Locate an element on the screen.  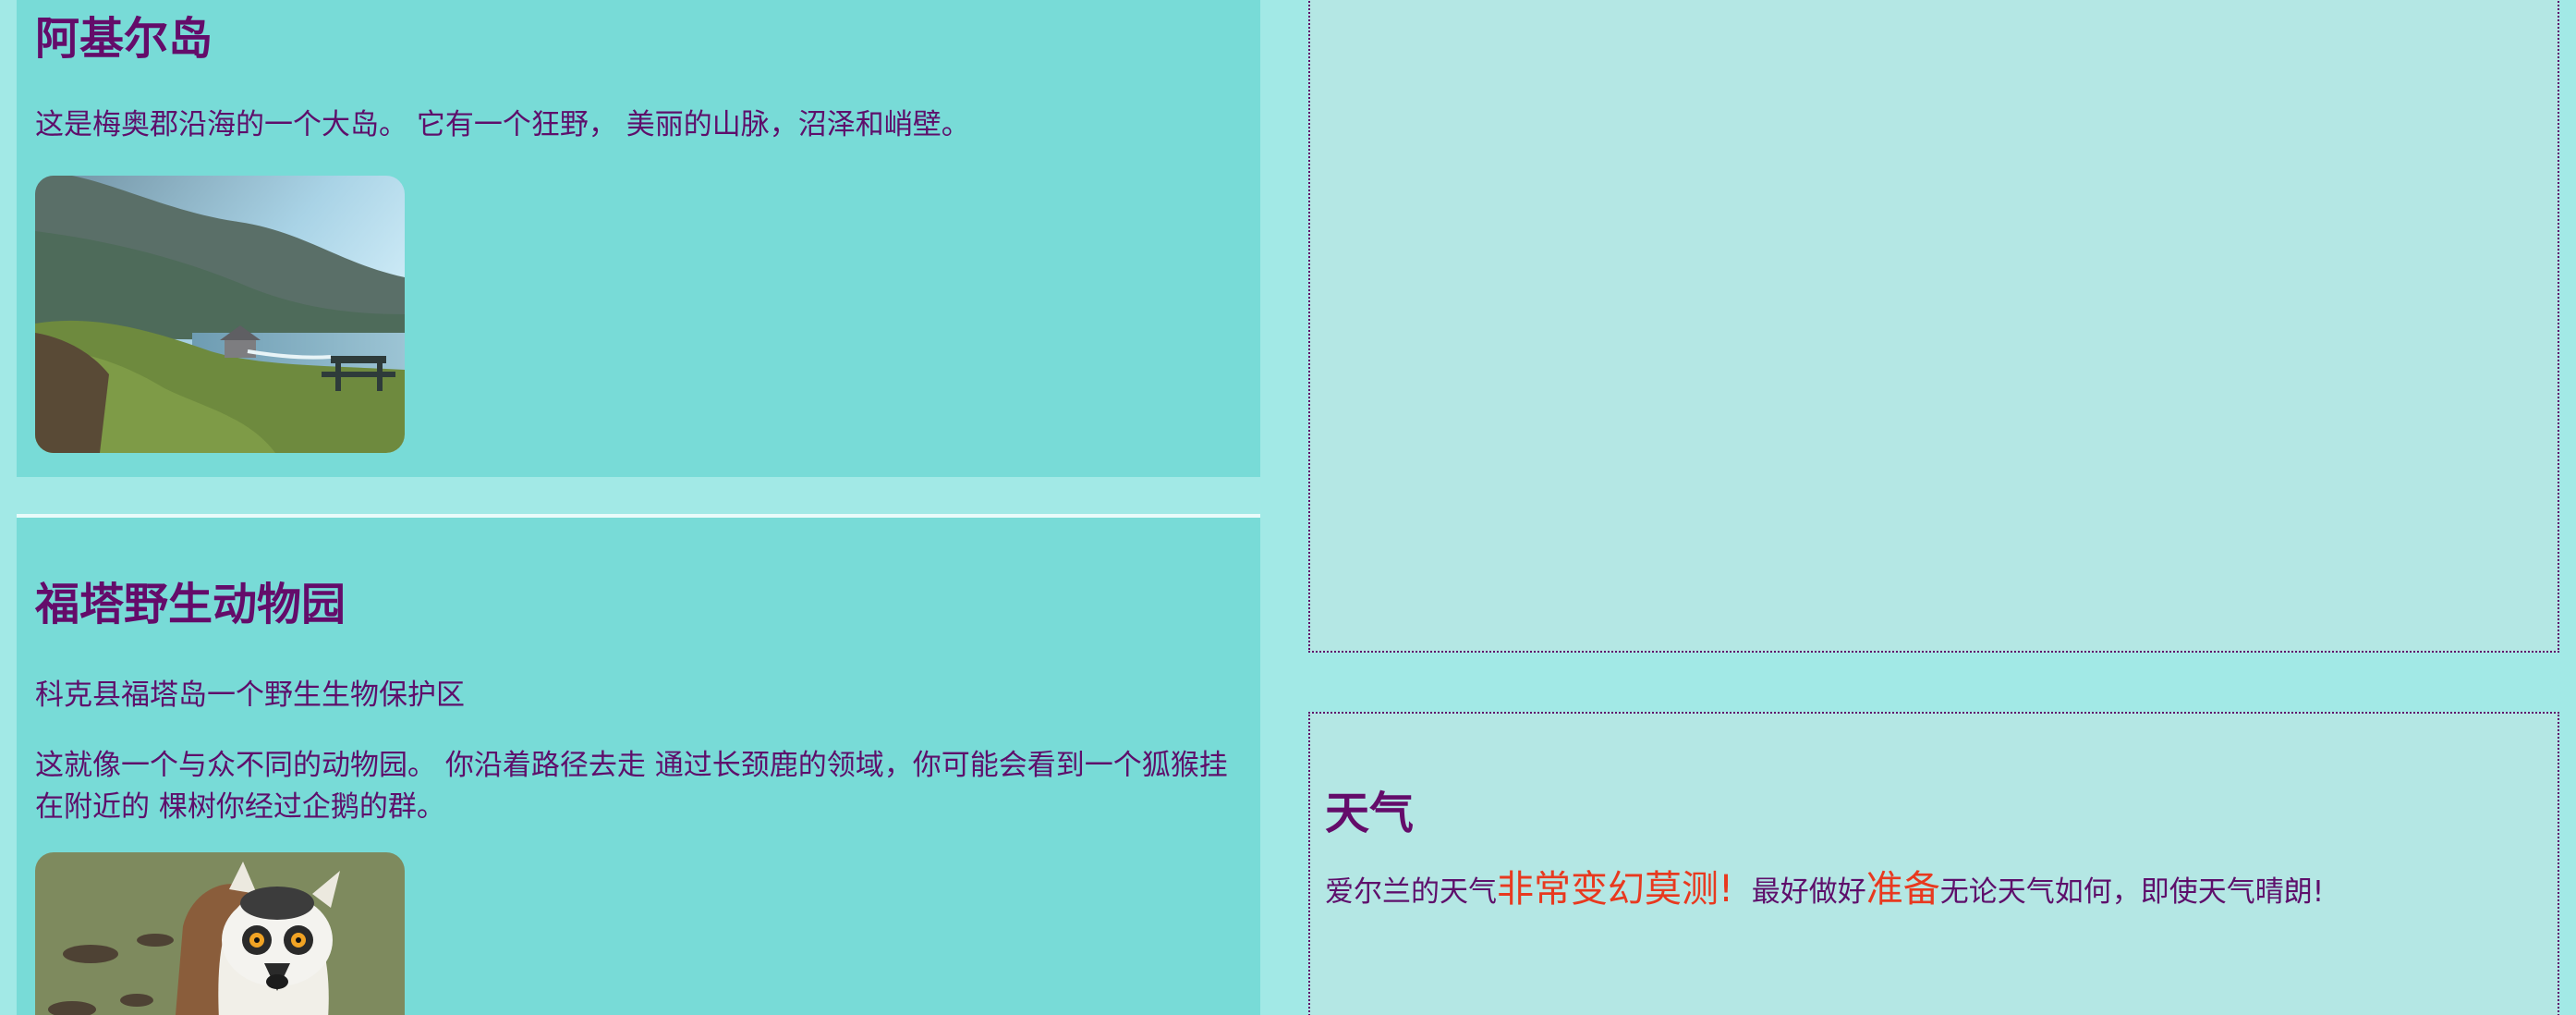
weather-highlight-prepare: 准备 is located at coordinates (1903, 889).